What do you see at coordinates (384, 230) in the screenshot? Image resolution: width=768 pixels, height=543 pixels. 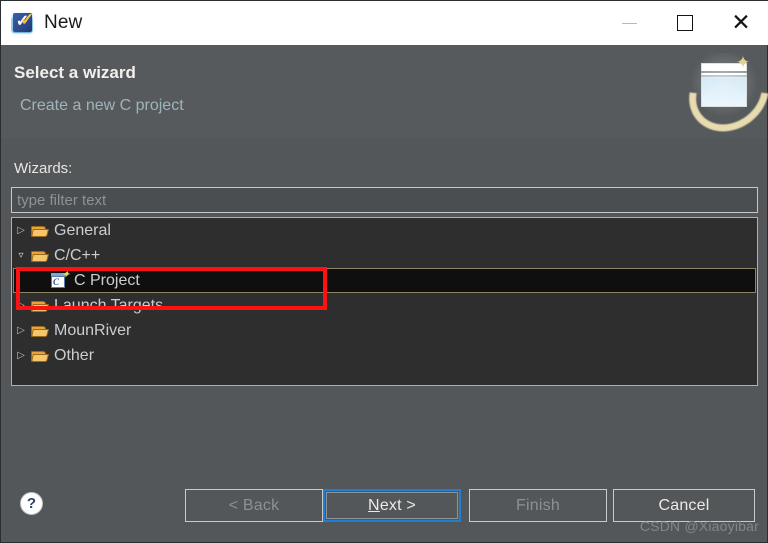 I see `tree-item-general: ▷ General` at bounding box center [384, 230].